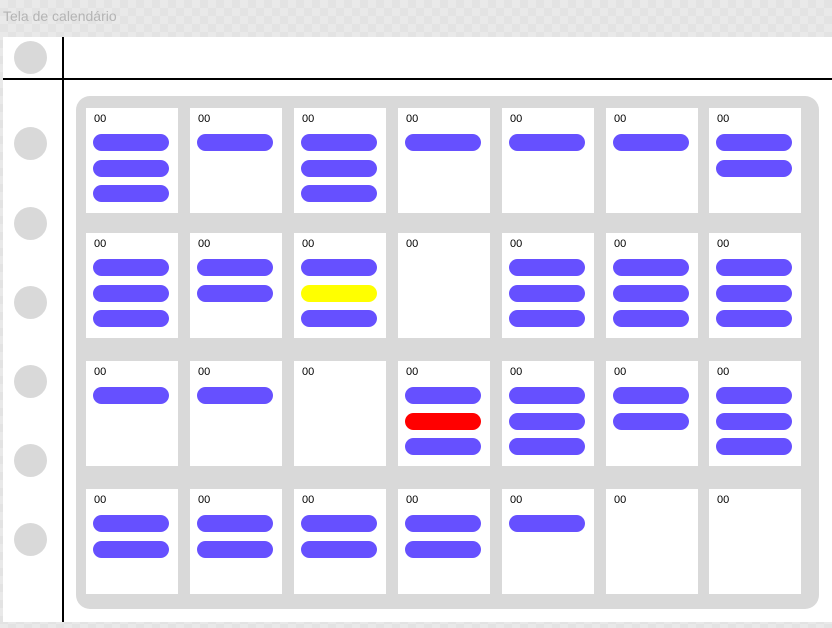 Image resolution: width=832 pixels, height=628 pixels. What do you see at coordinates (63, 329) in the screenshot?
I see `sidebar-divider` at bounding box center [63, 329].